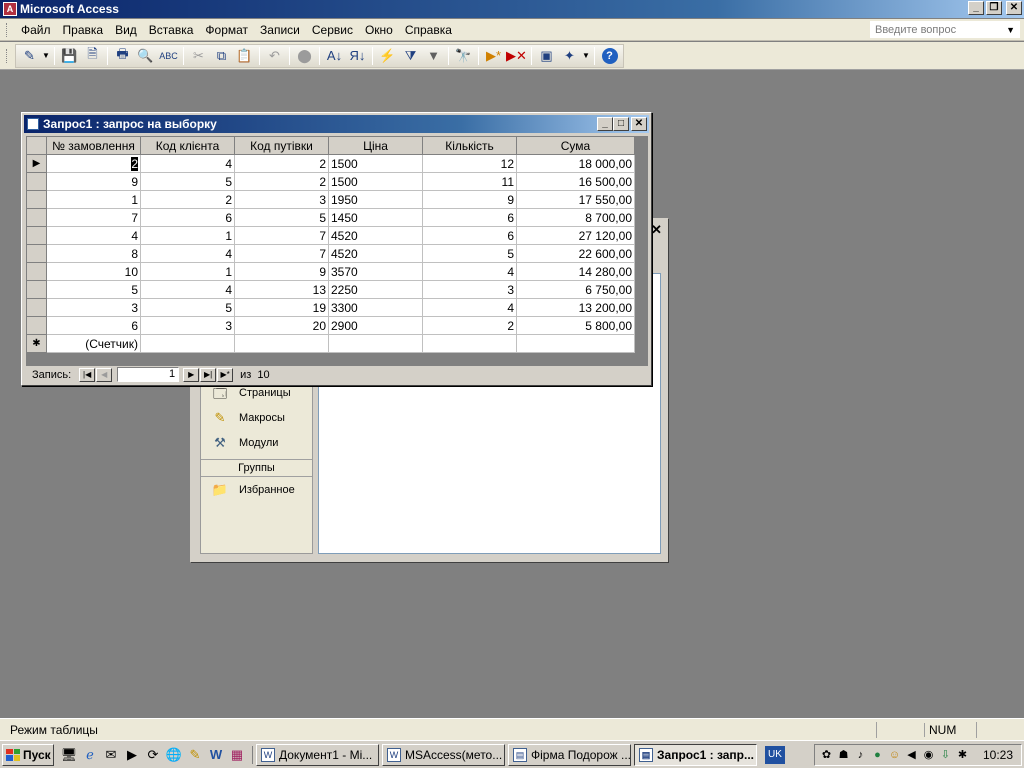 The width and height of the screenshot is (1024, 768). Describe the element at coordinates (375, 217) in the screenshot. I see `table-cell: 1450` at that location.